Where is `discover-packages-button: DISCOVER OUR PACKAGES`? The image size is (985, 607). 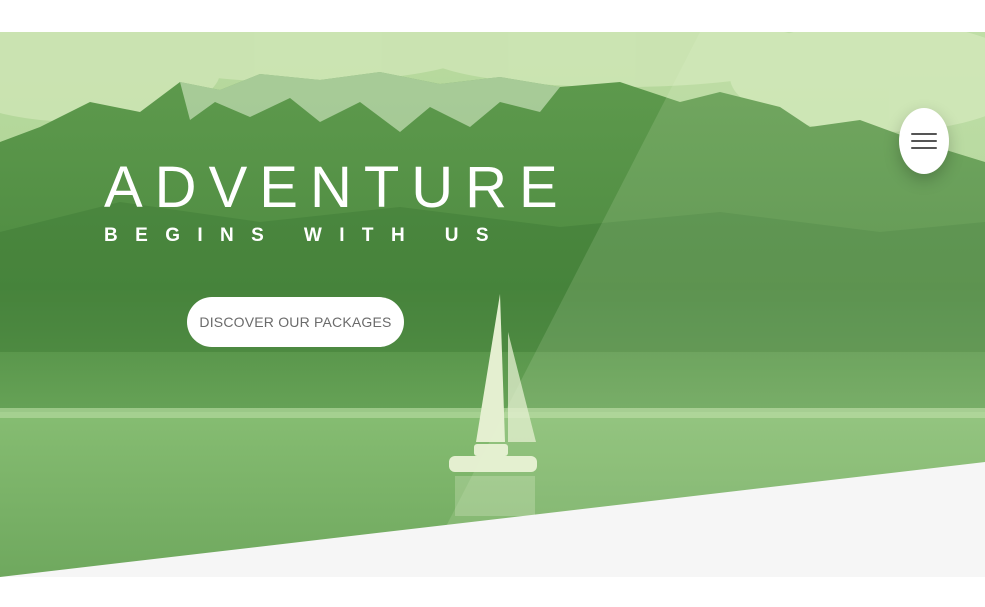 discover-packages-button: DISCOVER OUR PACKAGES is located at coordinates (295, 322).